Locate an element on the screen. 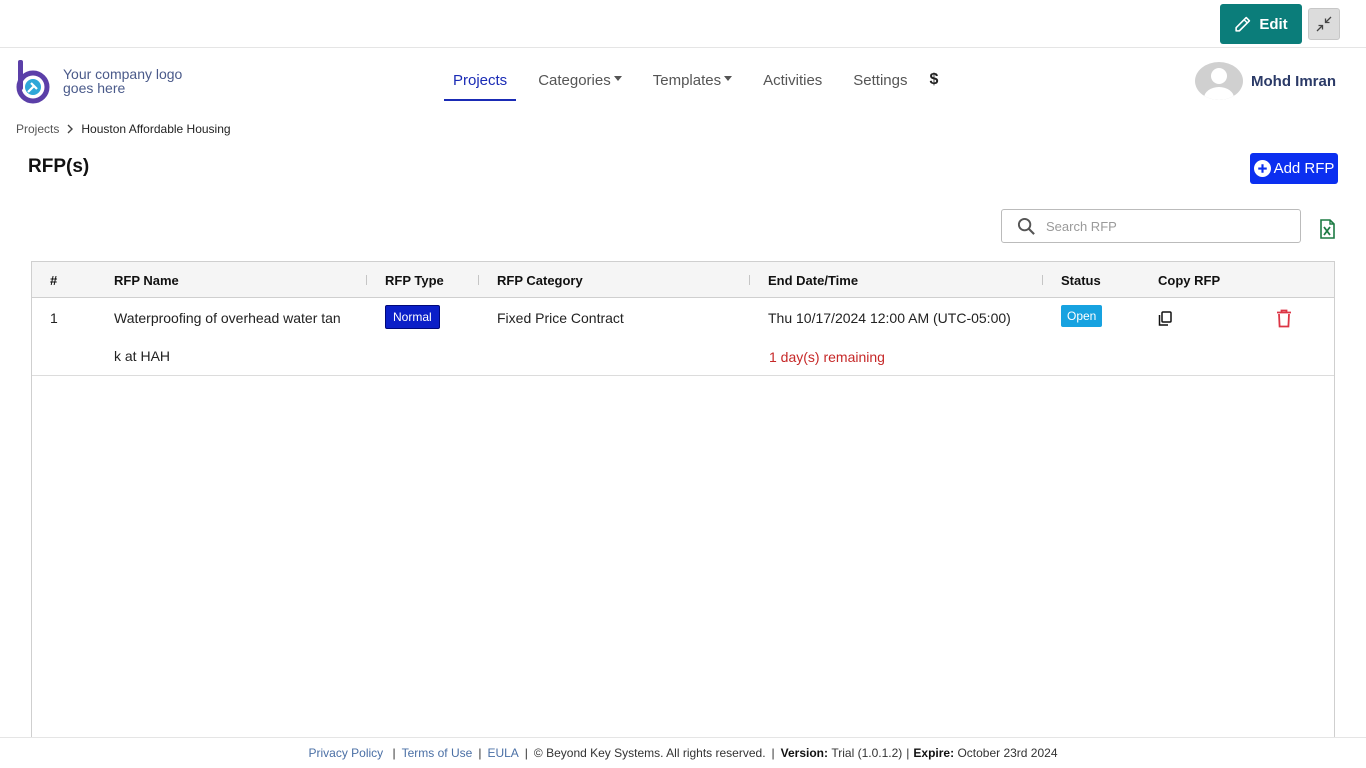 The image size is (1366, 768). trash-svg is located at coordinates (1284, 318).